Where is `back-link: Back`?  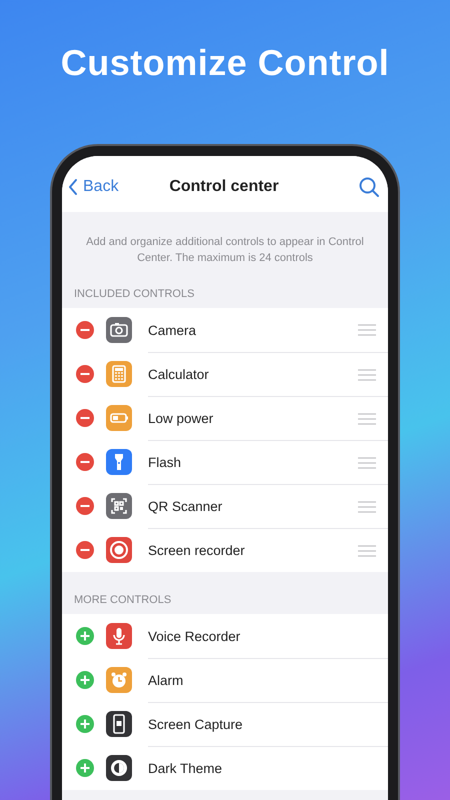
back-link: Back is located at coordinates (93, 187).